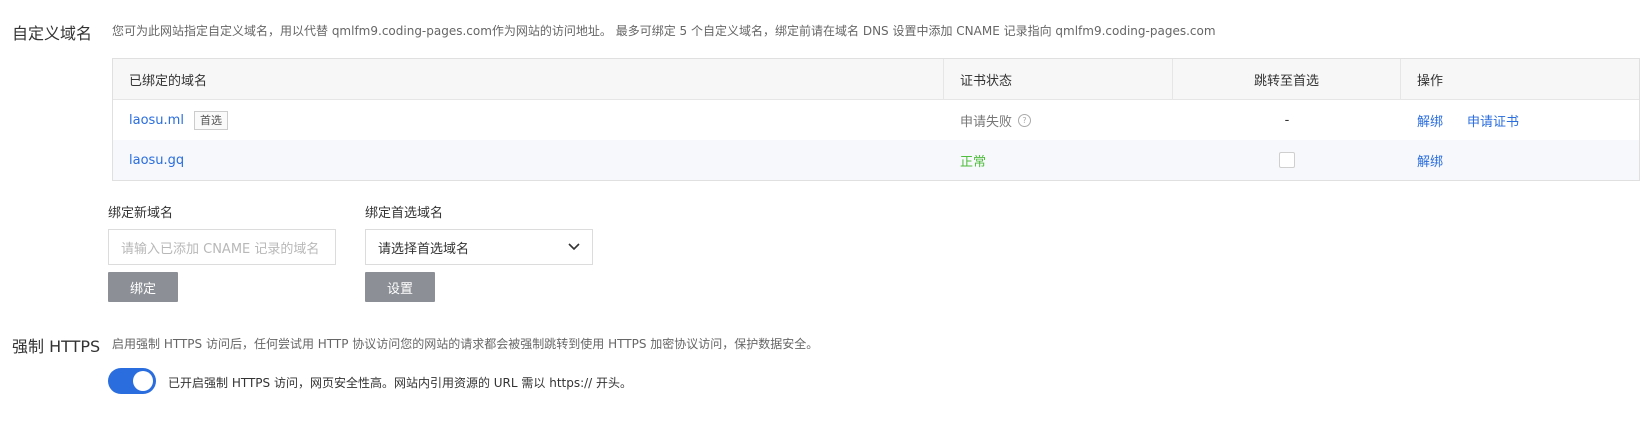  I want to click on bind-domain-input: 请输入已添加 CNAME 记录的域名, so click(222, 247).